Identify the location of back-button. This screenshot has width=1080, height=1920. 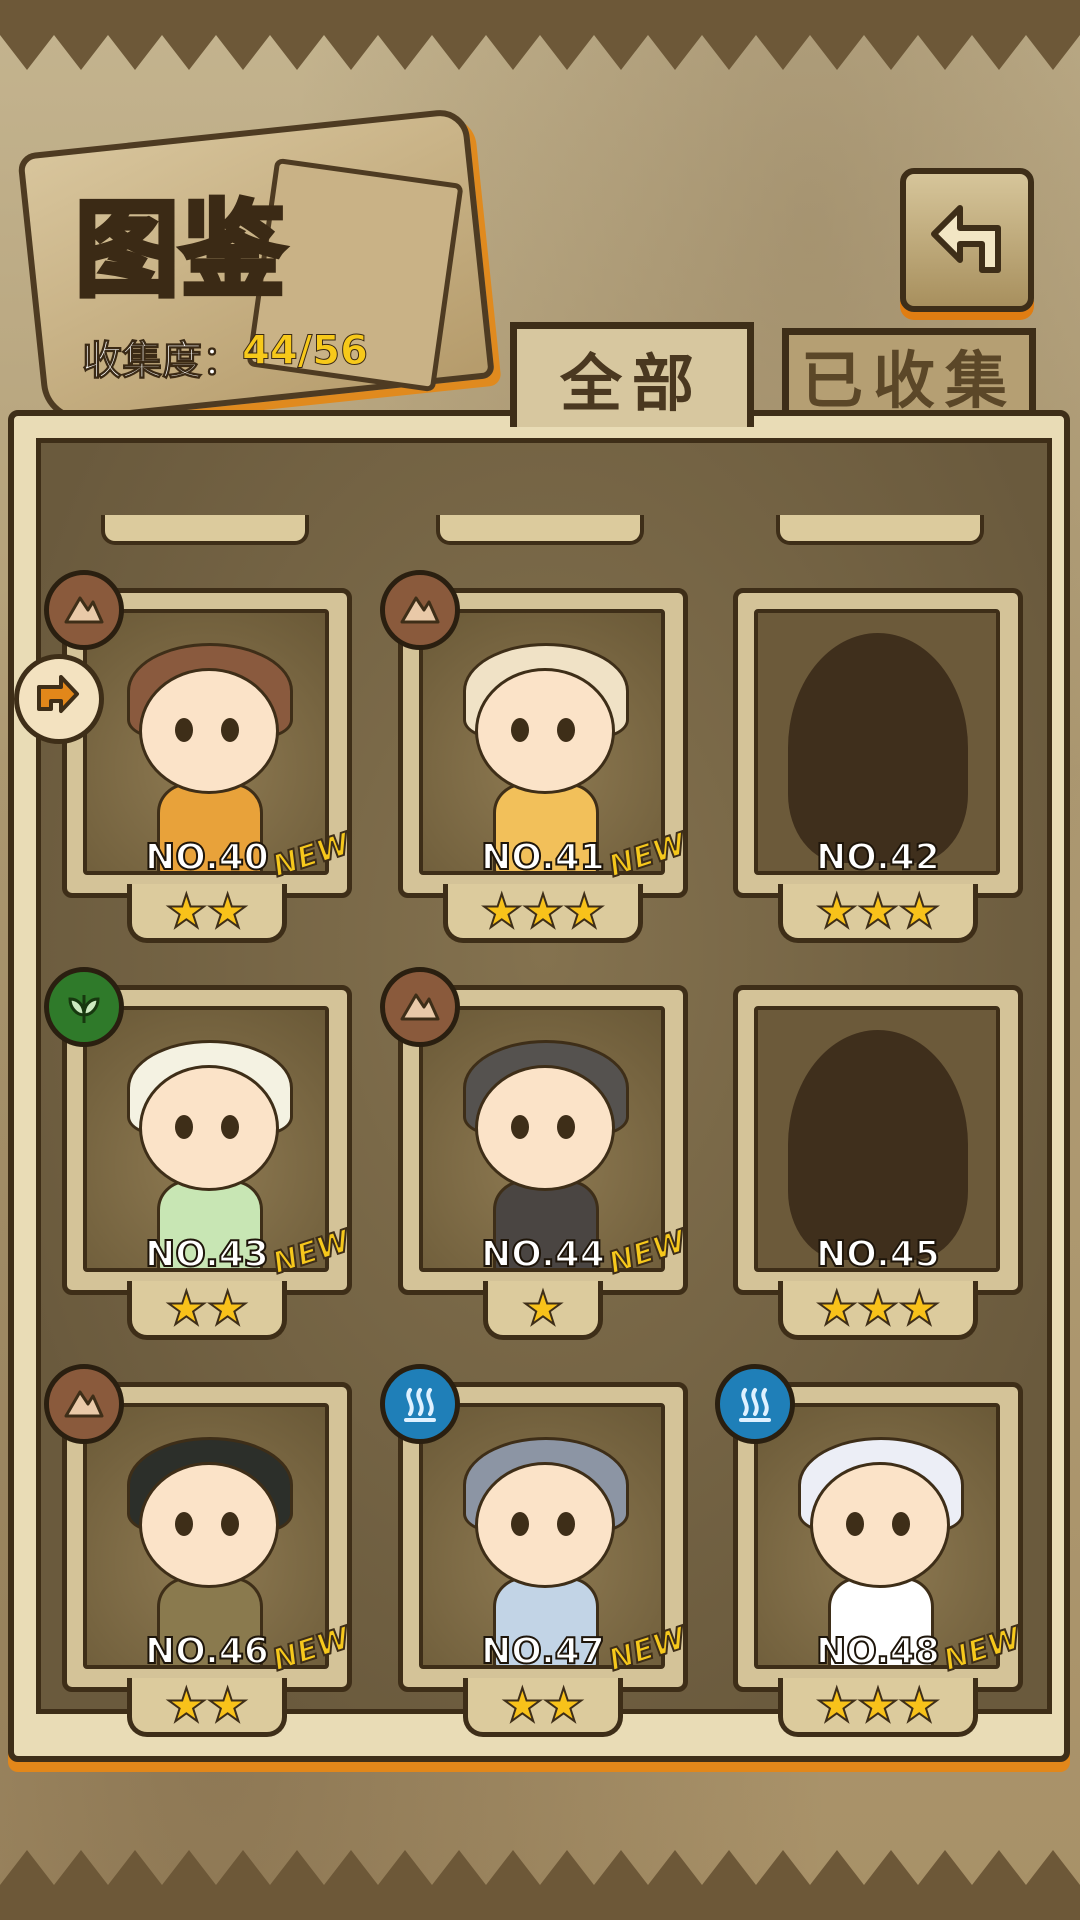
(967, 240).